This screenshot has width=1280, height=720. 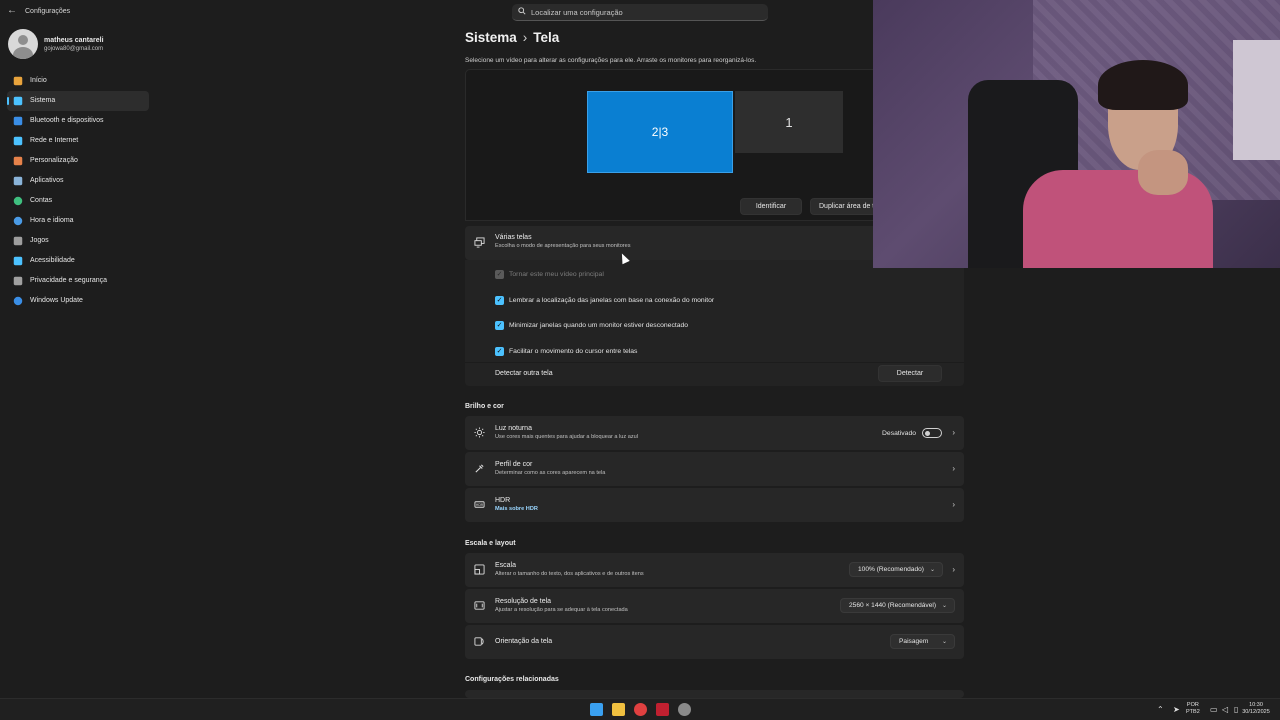 I want to click on settings-icon, so click(x=684, y=709).